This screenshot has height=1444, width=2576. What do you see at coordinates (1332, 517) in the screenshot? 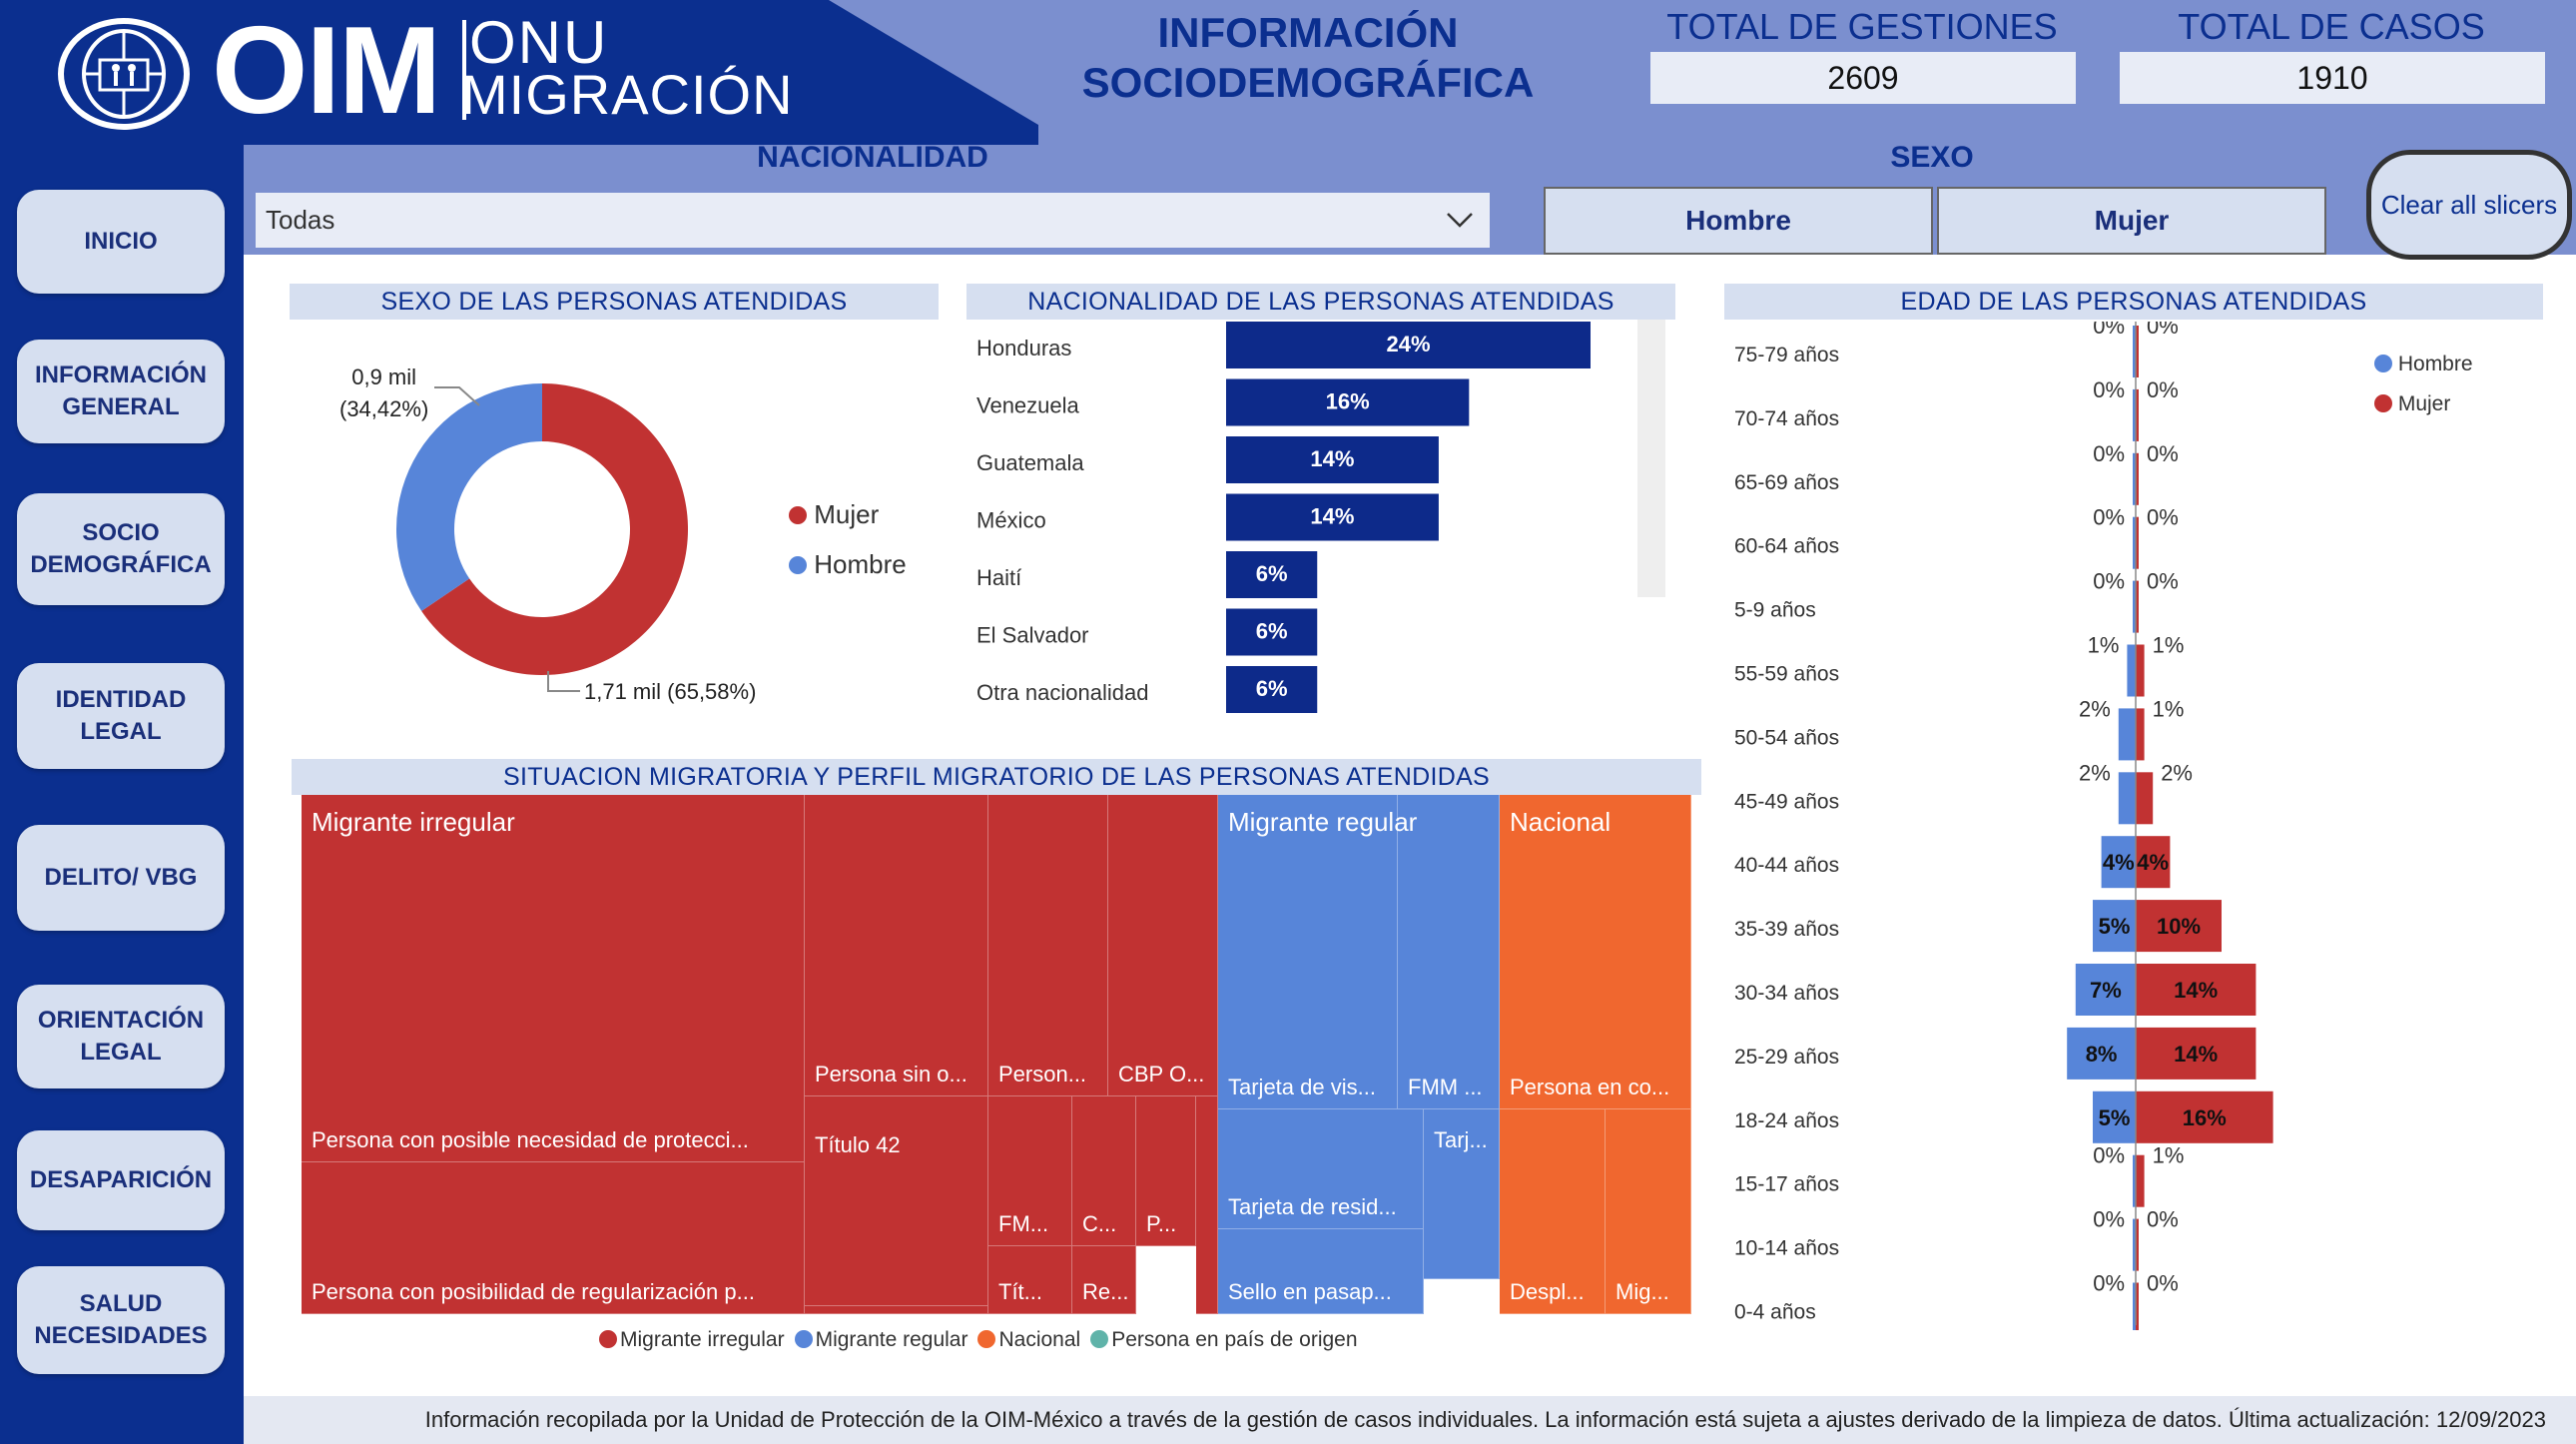
I see `nationality-value-label: 14%` at bounding box center [1332, 517].